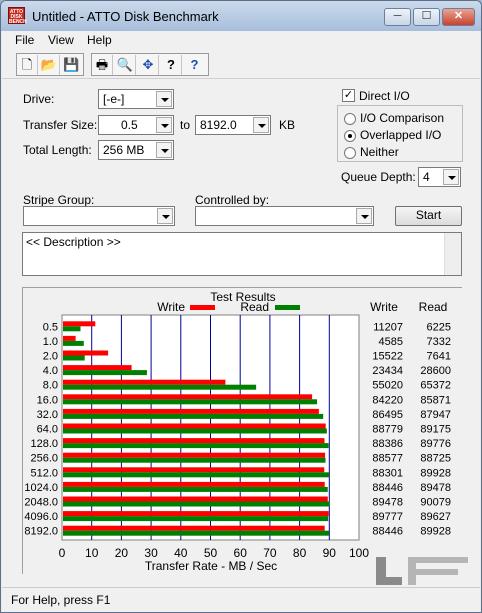 Image resolution: width=482 pixels, height=613 pixels. I want to click on stripe-group-select, so click(99, 216).